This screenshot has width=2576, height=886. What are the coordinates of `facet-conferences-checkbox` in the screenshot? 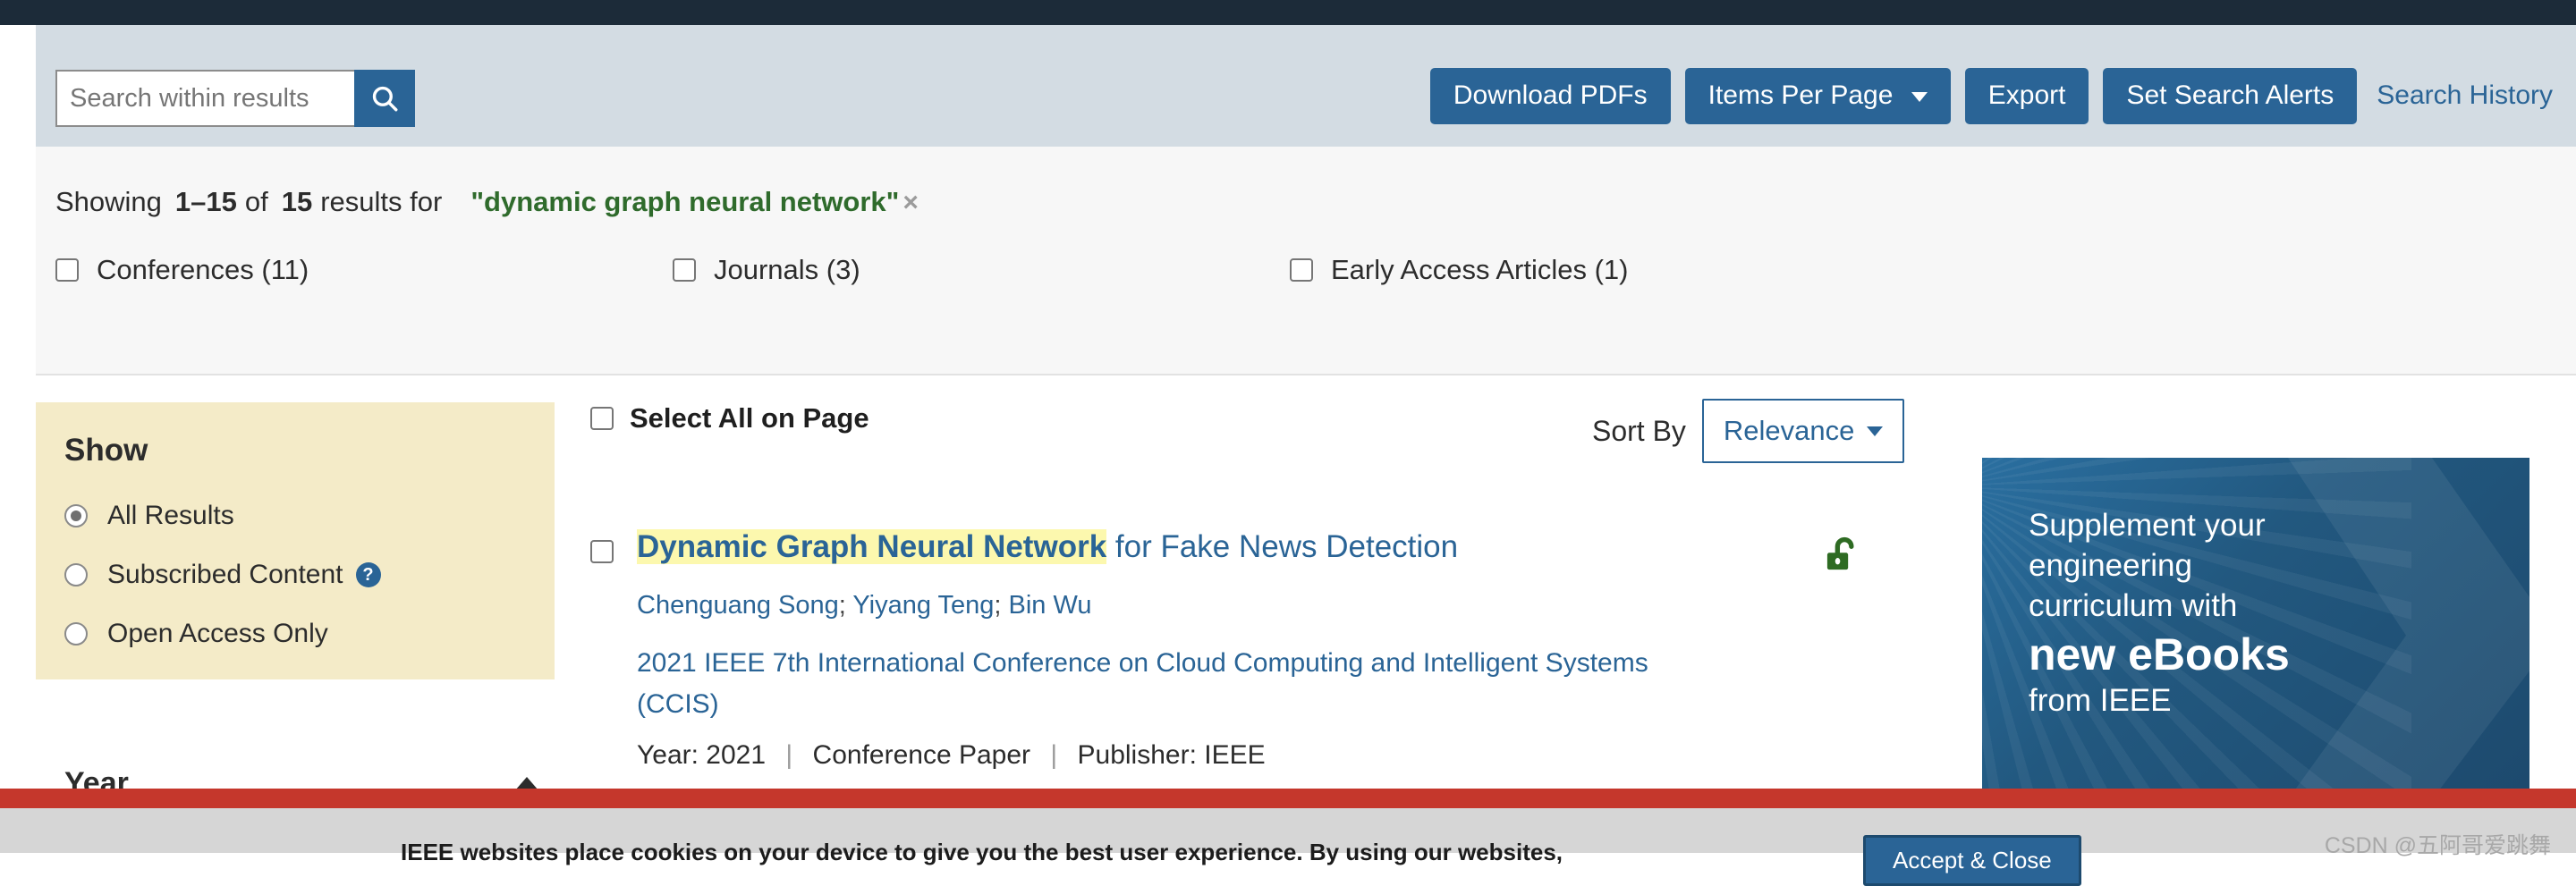 It's located at (67, 270).